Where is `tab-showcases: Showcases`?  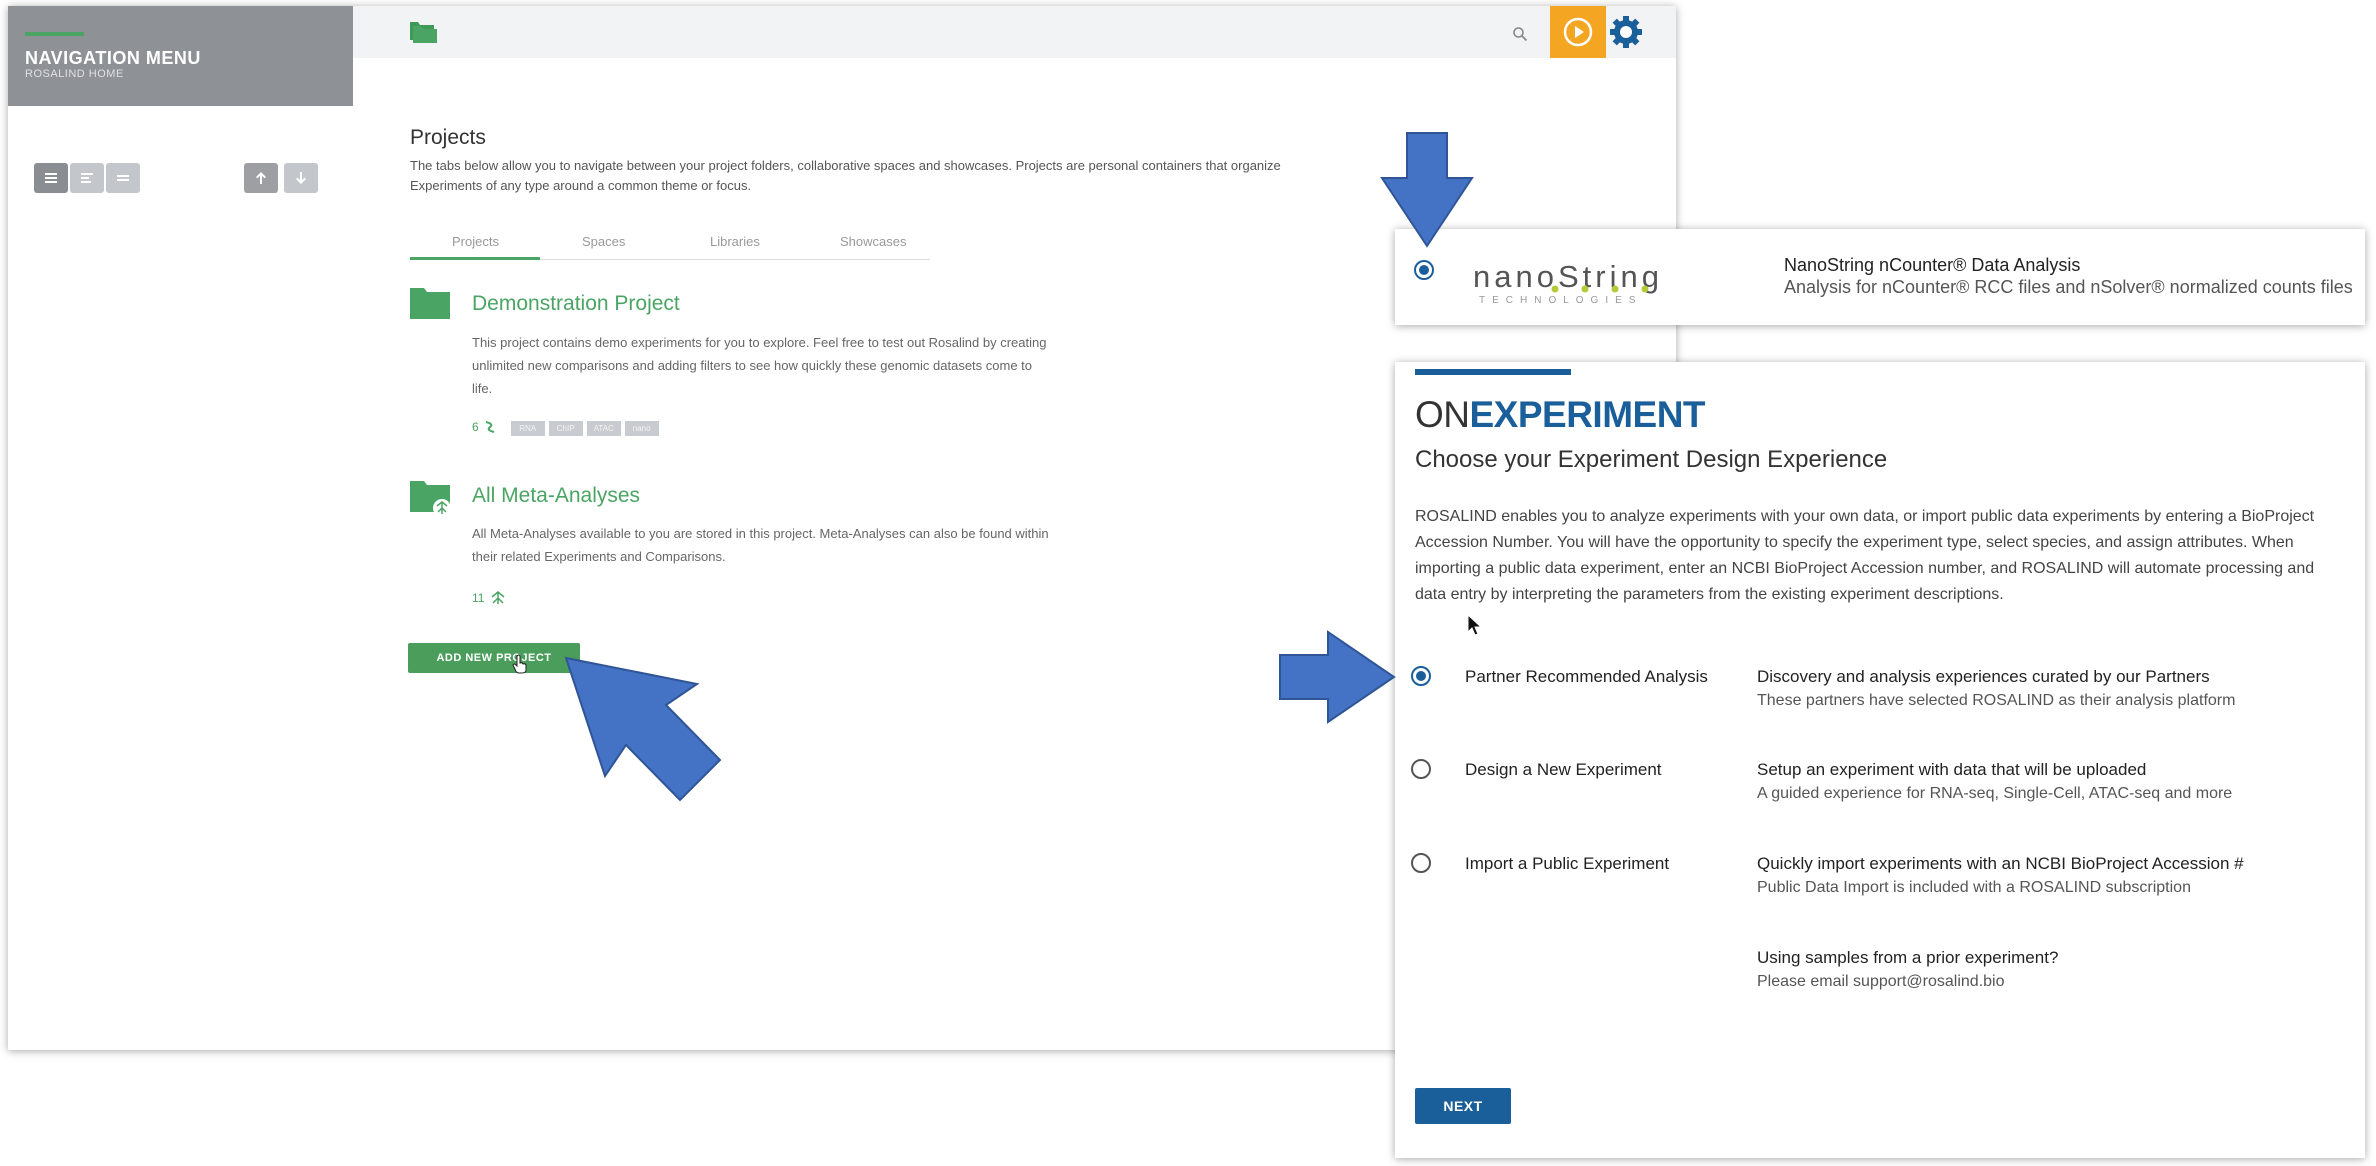 tab-showcases: Showcases is located at coordinates (873, 241).